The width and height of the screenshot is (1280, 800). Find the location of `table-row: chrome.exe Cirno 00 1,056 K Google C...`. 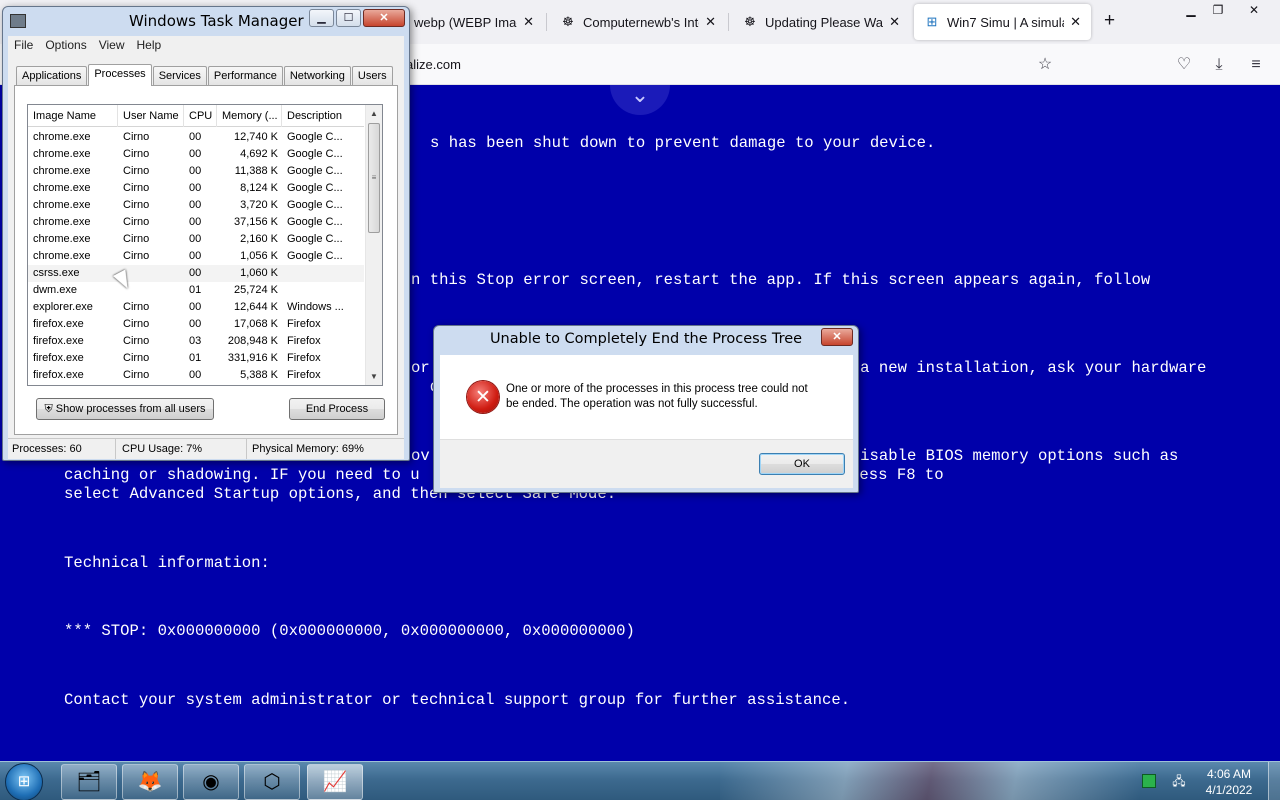

table-row: chrome.exe Cirno 00 1,056 K Google C... is located at coordinates (196, 256).